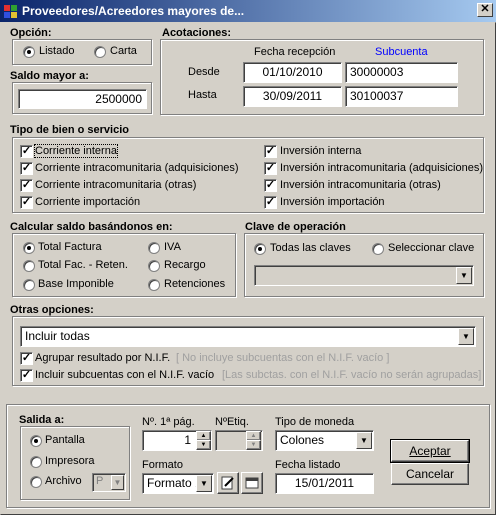 The width and height of the screenshot is (496, 515). I want to click on tipo-moneda-value: Colones, so click(302, 440).